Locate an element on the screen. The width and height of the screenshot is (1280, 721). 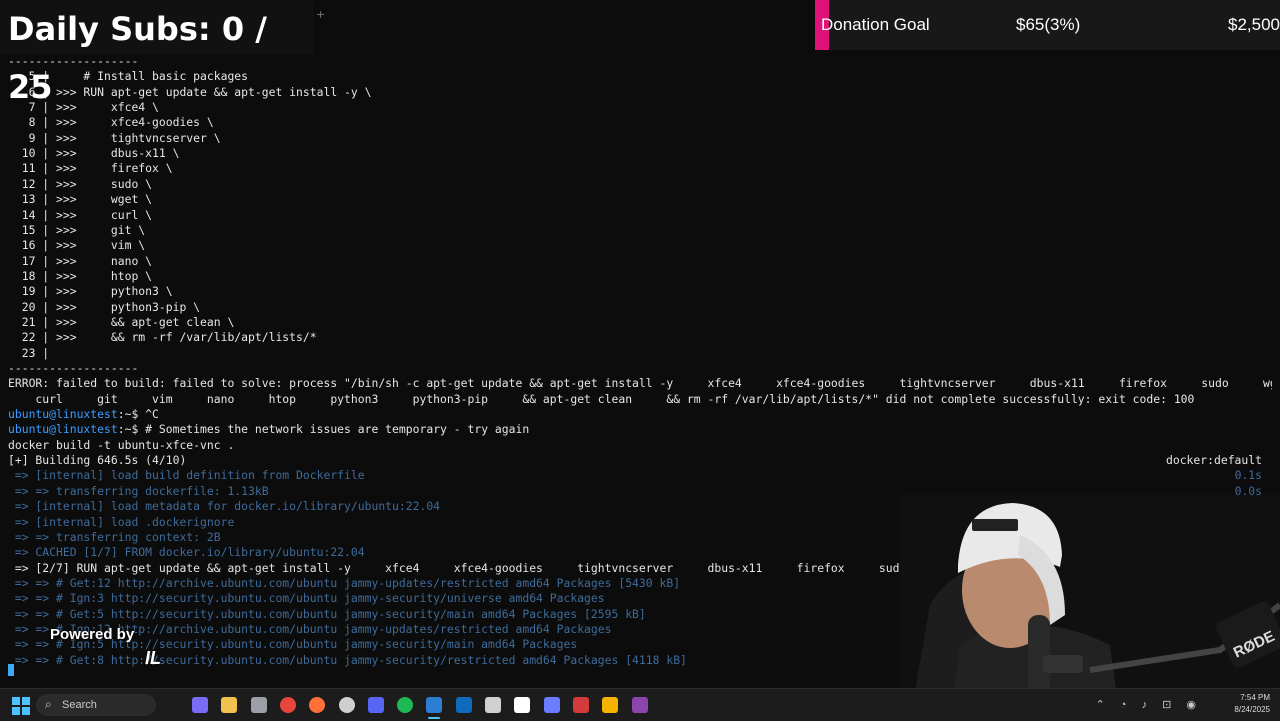
terminal-line-text: ------------------- is located at coordinates (73, 368).